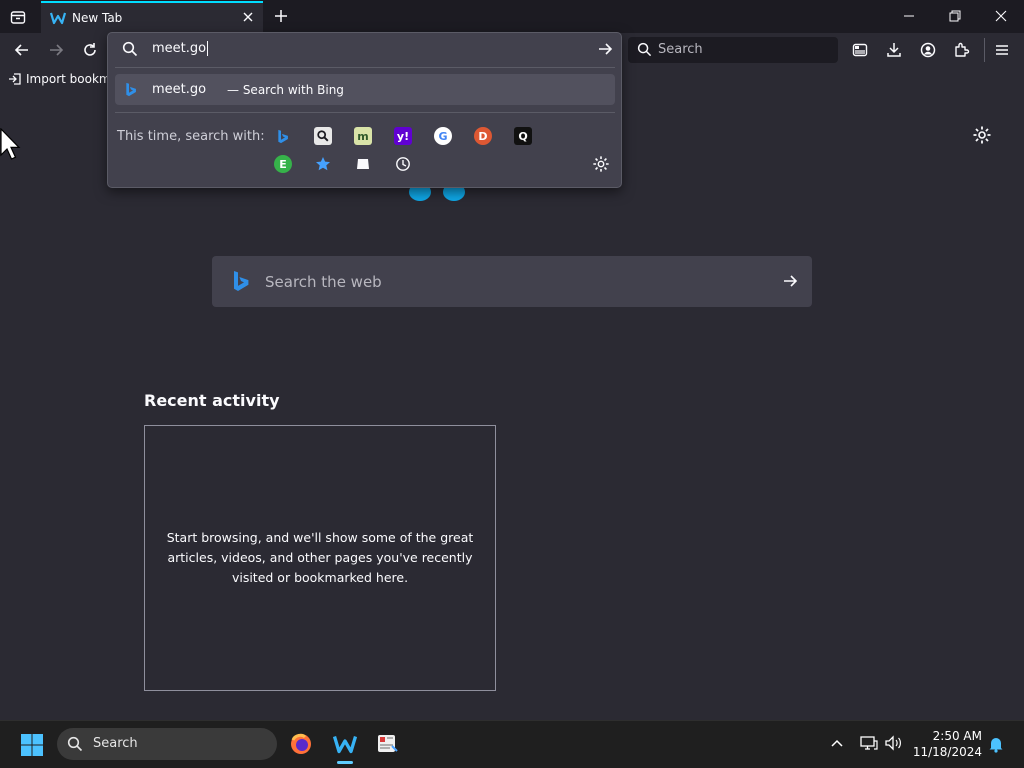 This screenshot has height=768, width=1024. Describe the element at coordinates (152, 17) in the screenshot. I see `tab-new-tab: New Tab` at that location.